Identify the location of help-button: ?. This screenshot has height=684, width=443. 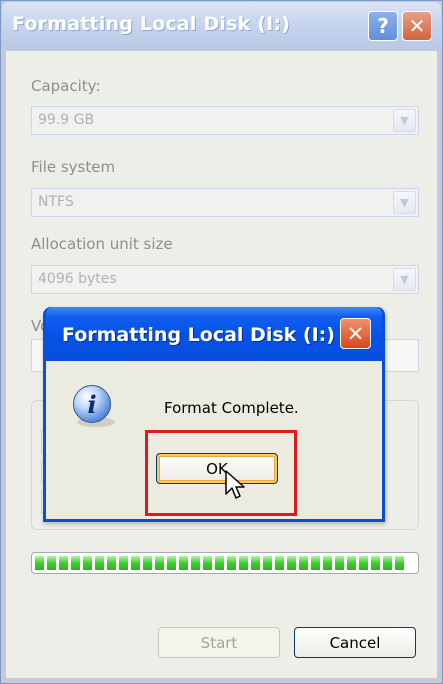
(383, 26).